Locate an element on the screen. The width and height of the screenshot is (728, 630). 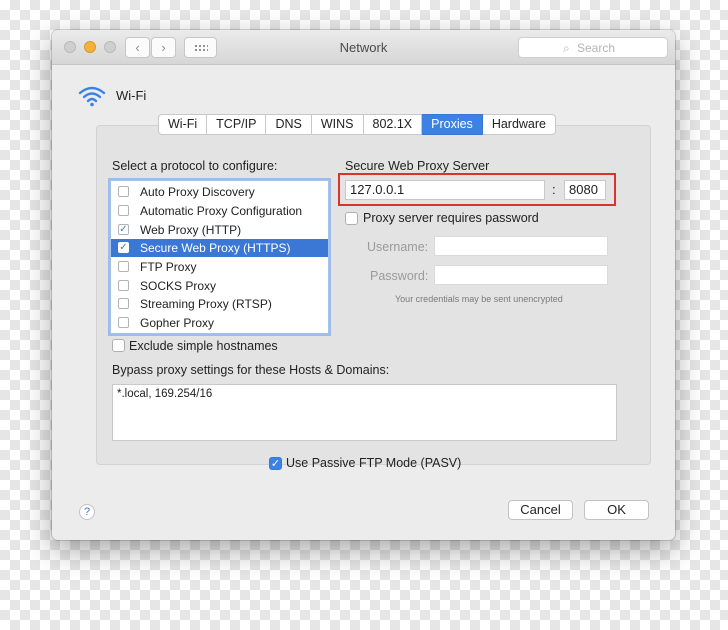
protocol-label: Web Proxy (HTTP) is located at coordinates (191, 230).